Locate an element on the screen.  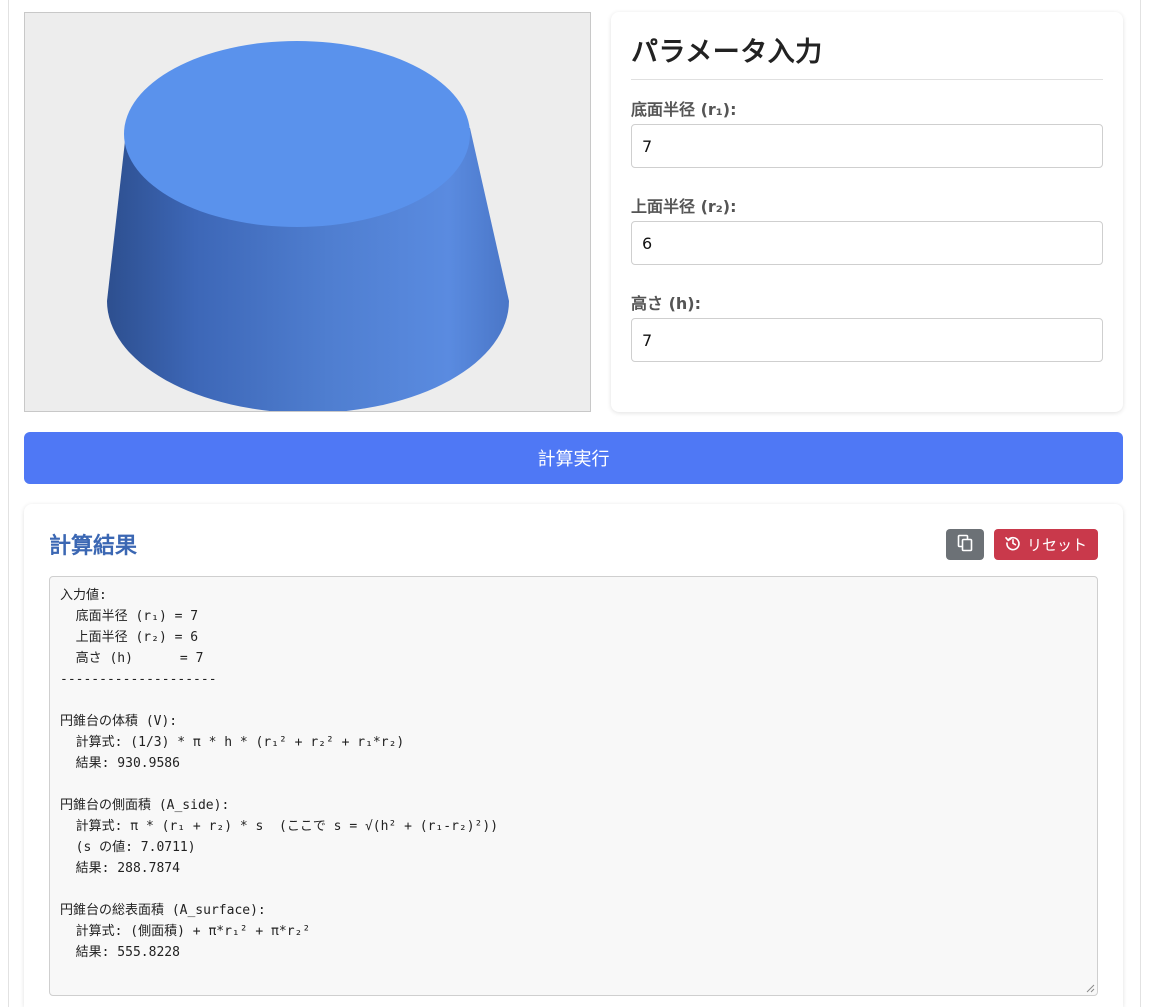
copy-button is located at coordinates (965, 544).